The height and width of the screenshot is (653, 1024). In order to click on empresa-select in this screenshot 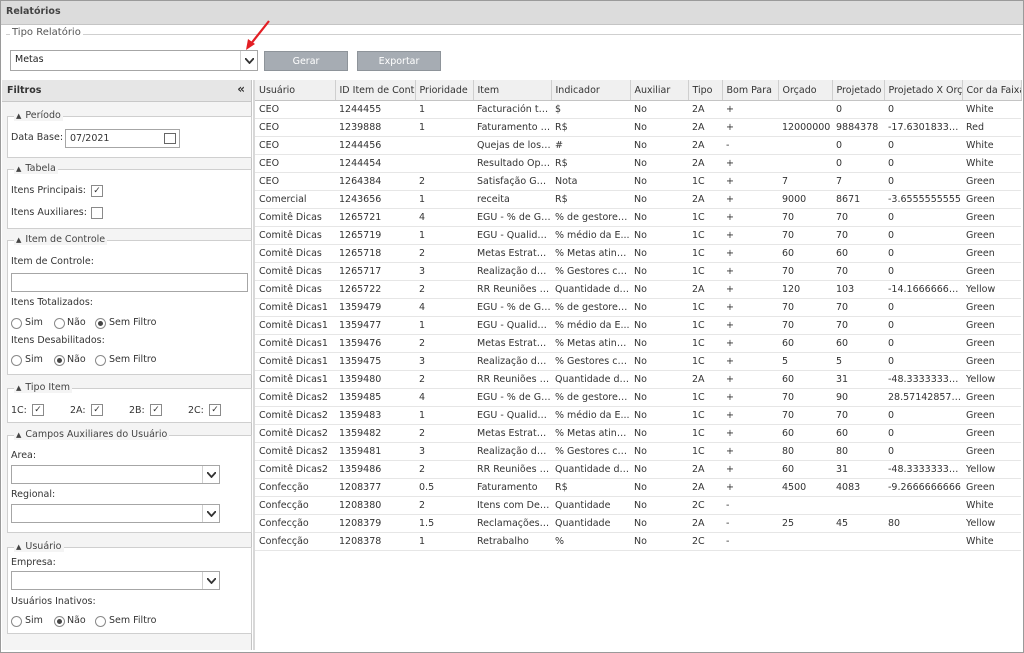, I will do `click(115, 580)`.